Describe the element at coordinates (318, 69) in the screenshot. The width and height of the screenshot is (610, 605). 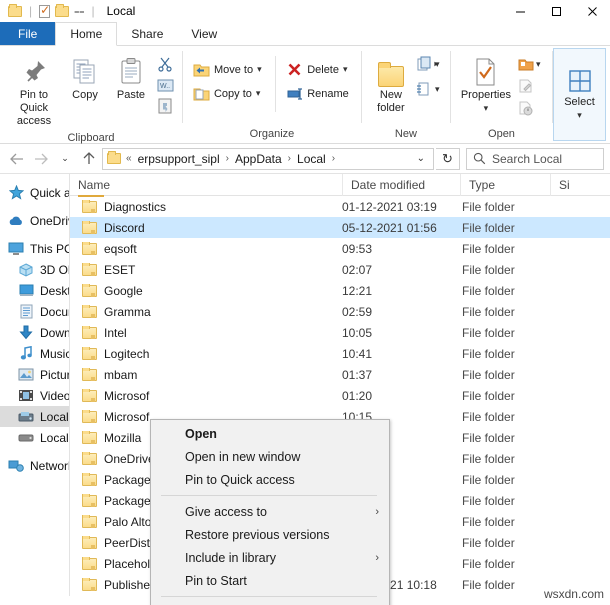
I see `delete-button: Delete ▾` at that location.